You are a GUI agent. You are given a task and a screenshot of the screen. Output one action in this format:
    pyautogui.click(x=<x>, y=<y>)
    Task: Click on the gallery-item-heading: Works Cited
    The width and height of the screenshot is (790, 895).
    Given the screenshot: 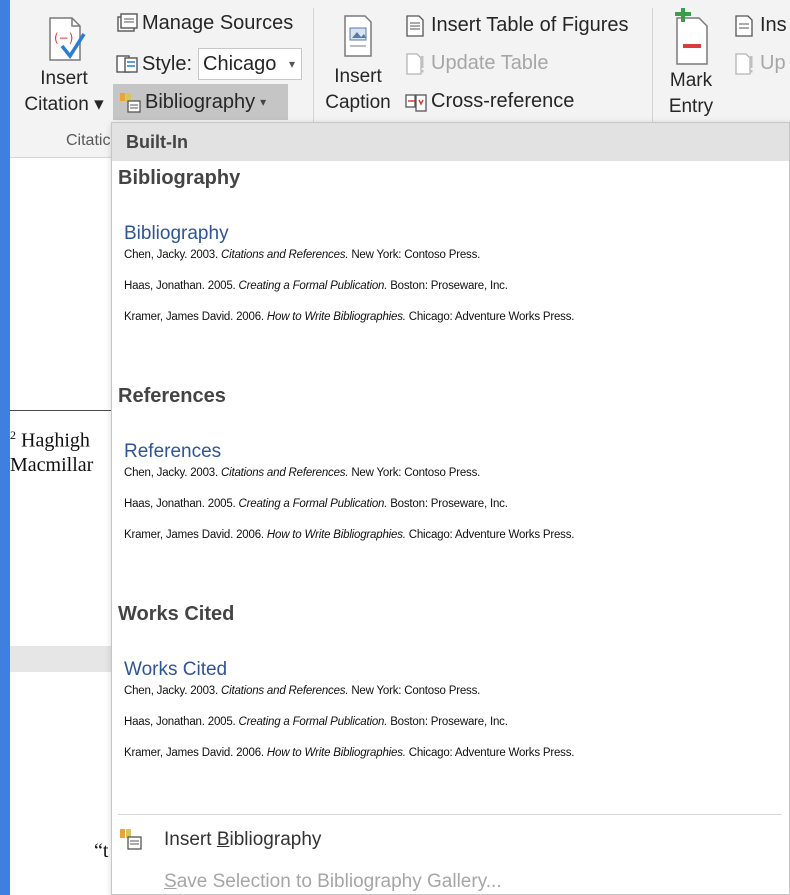 What is the action you would take?
    pyautogui.click(x=176, y=669)
    